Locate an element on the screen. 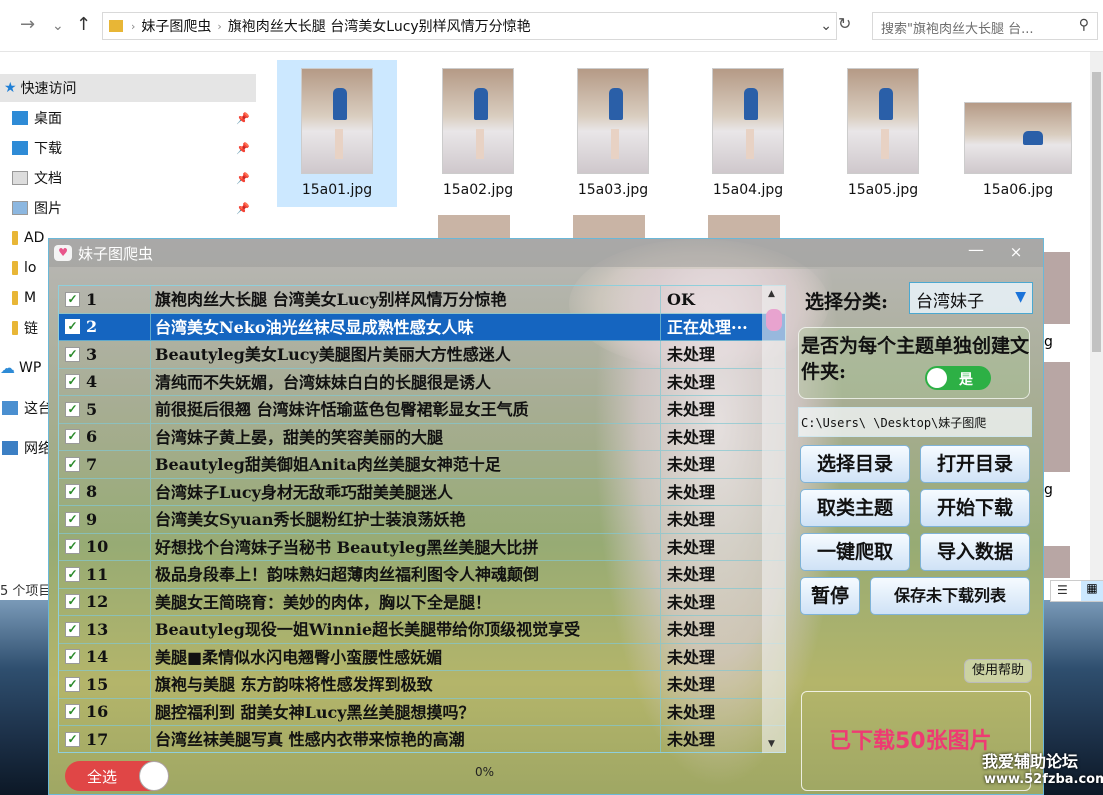  list-scrollbar: ▲ ▼ is located at coordinates (774, 519).